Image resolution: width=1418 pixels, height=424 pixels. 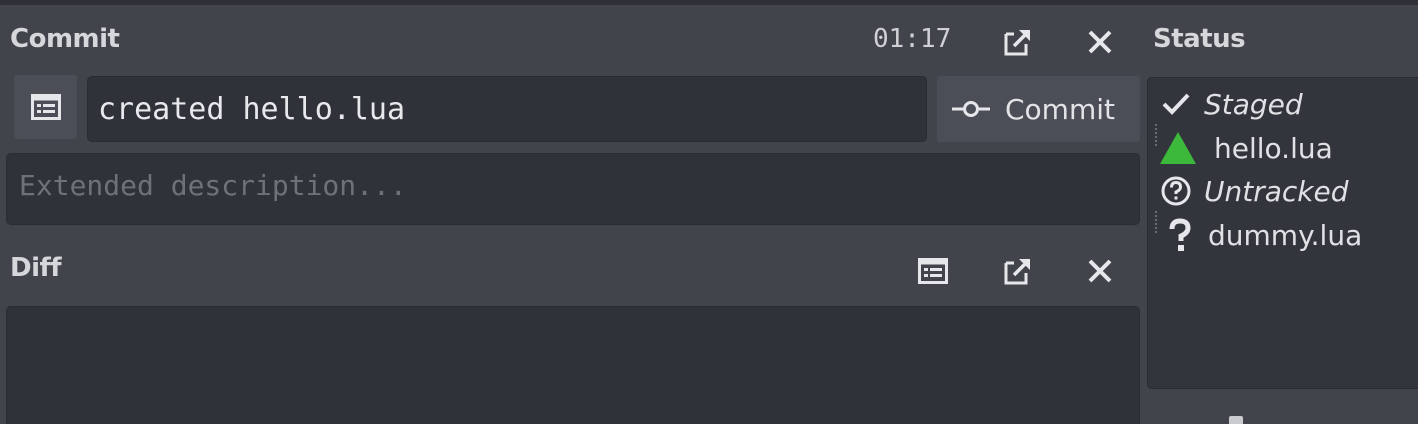 I want to click on file-name: hello.lua, so click(x=1273, y=148).